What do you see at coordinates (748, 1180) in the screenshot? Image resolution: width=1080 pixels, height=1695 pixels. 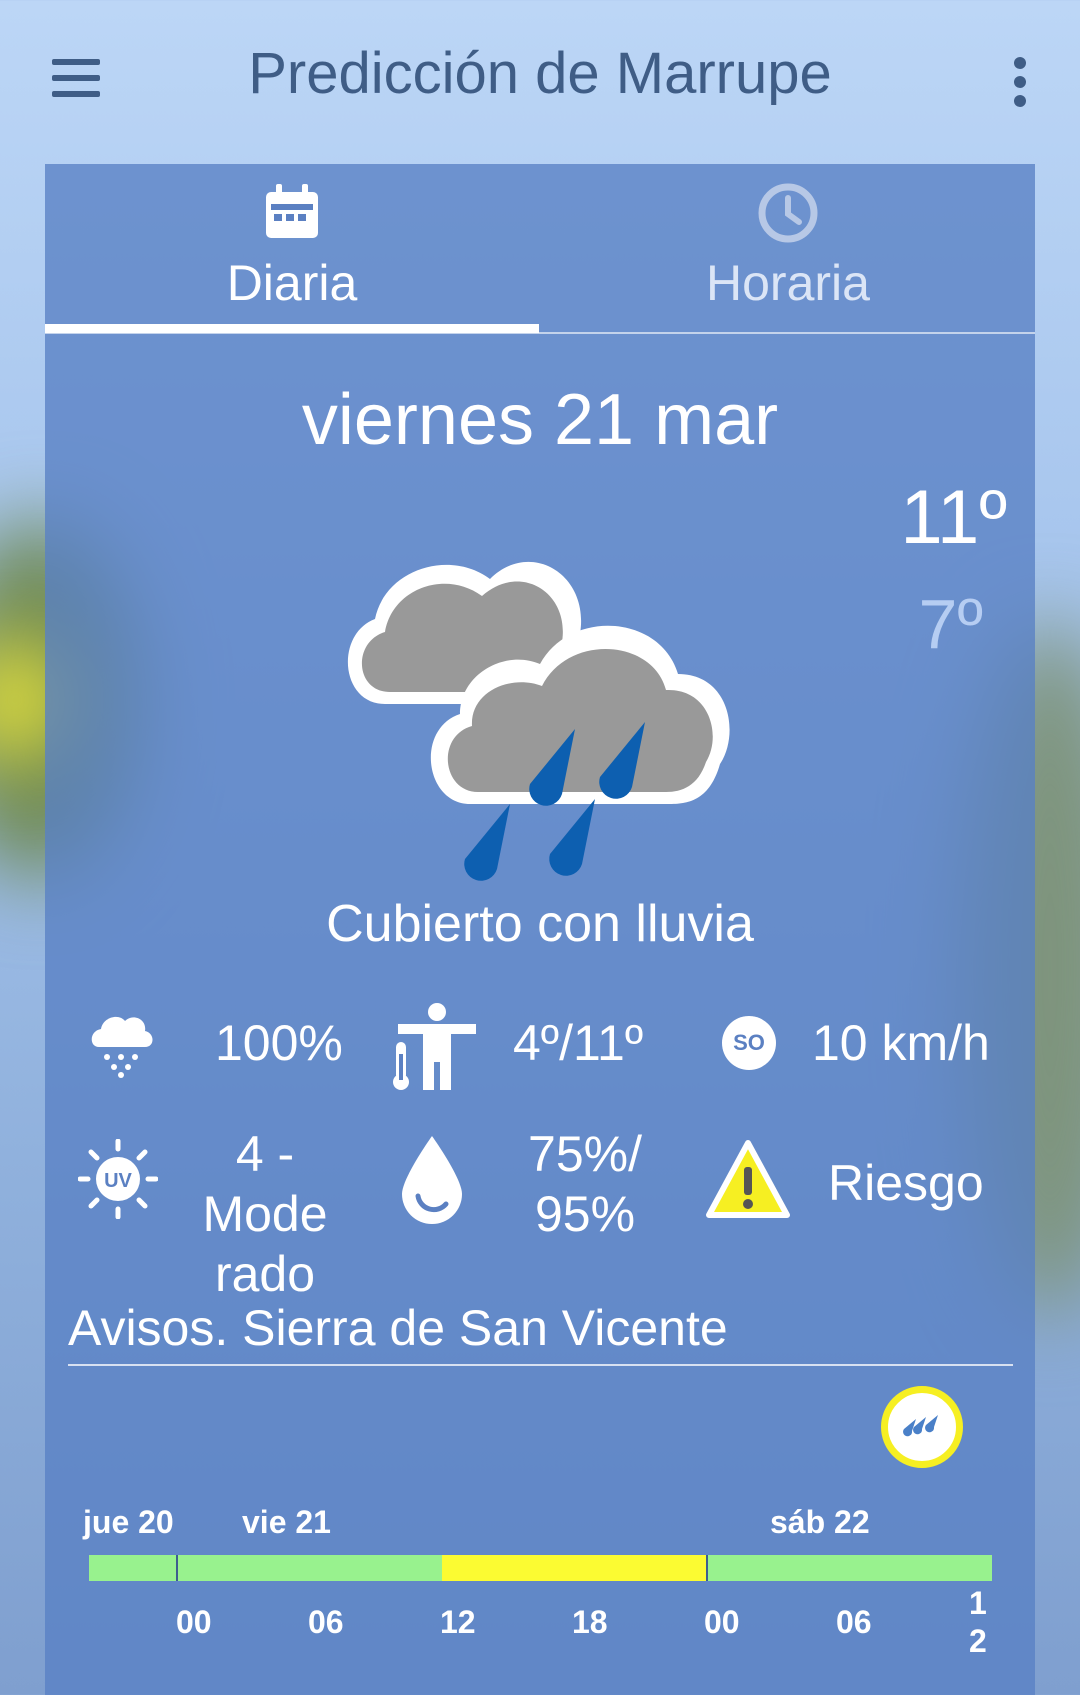 I see `warning-icon` at bounding box center [748, 1180].